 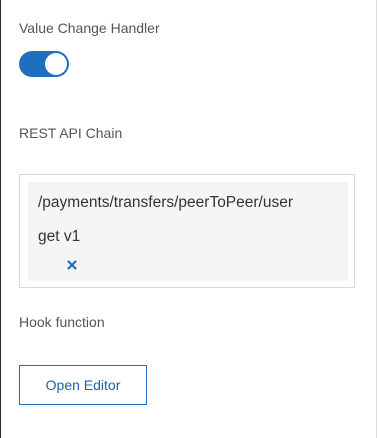 I want to click on hook-function-label: Hook function, so click(x=62, y=322).